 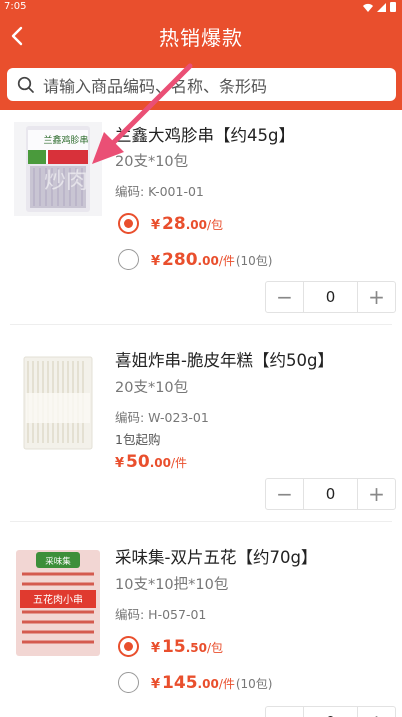 I want to click on page-title: 热销爆款, so click(x=201, y=38).